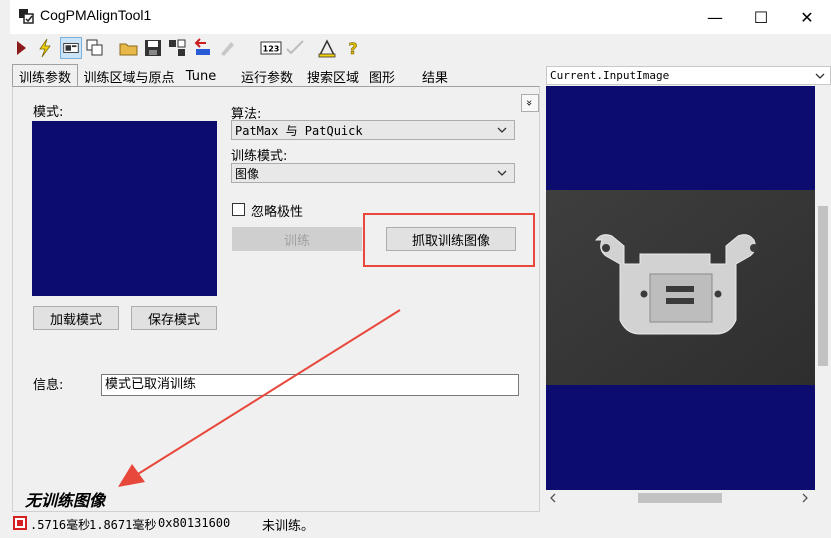  I want to click on input-image, so click(680, 287).